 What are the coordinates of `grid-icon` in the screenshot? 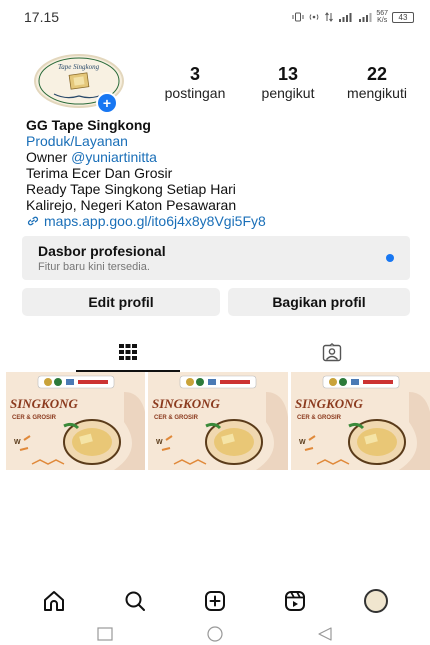 It's located at (128, 352).